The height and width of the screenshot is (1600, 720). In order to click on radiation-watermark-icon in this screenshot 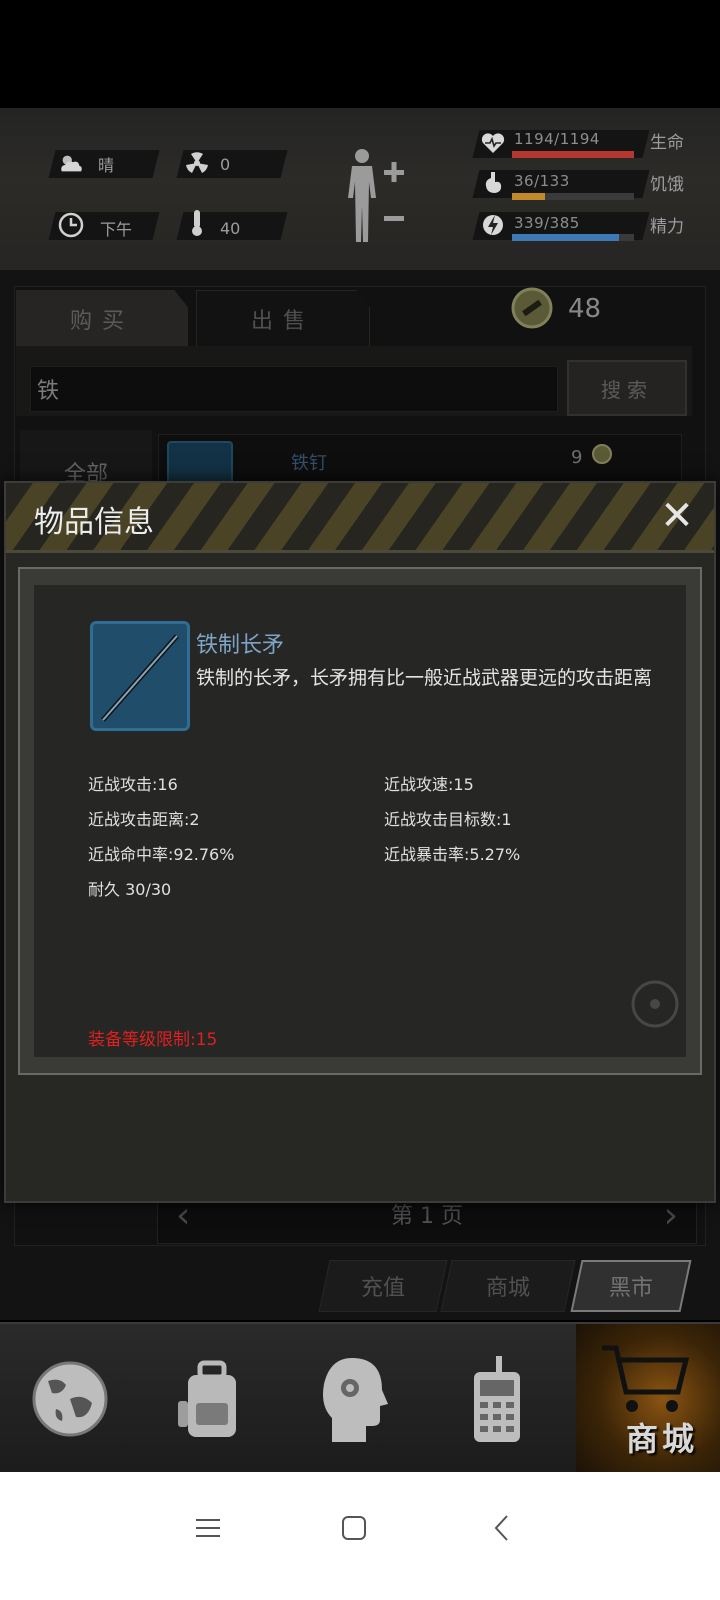, I will do `click(655, 1004)`.